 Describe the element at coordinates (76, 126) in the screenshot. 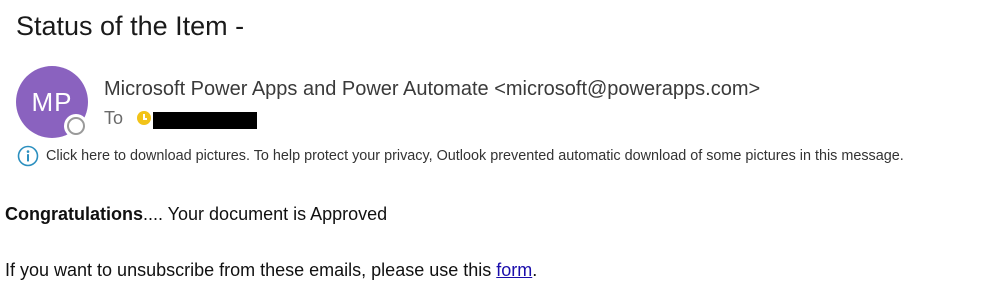

I see `presence-status-icon` at that location.